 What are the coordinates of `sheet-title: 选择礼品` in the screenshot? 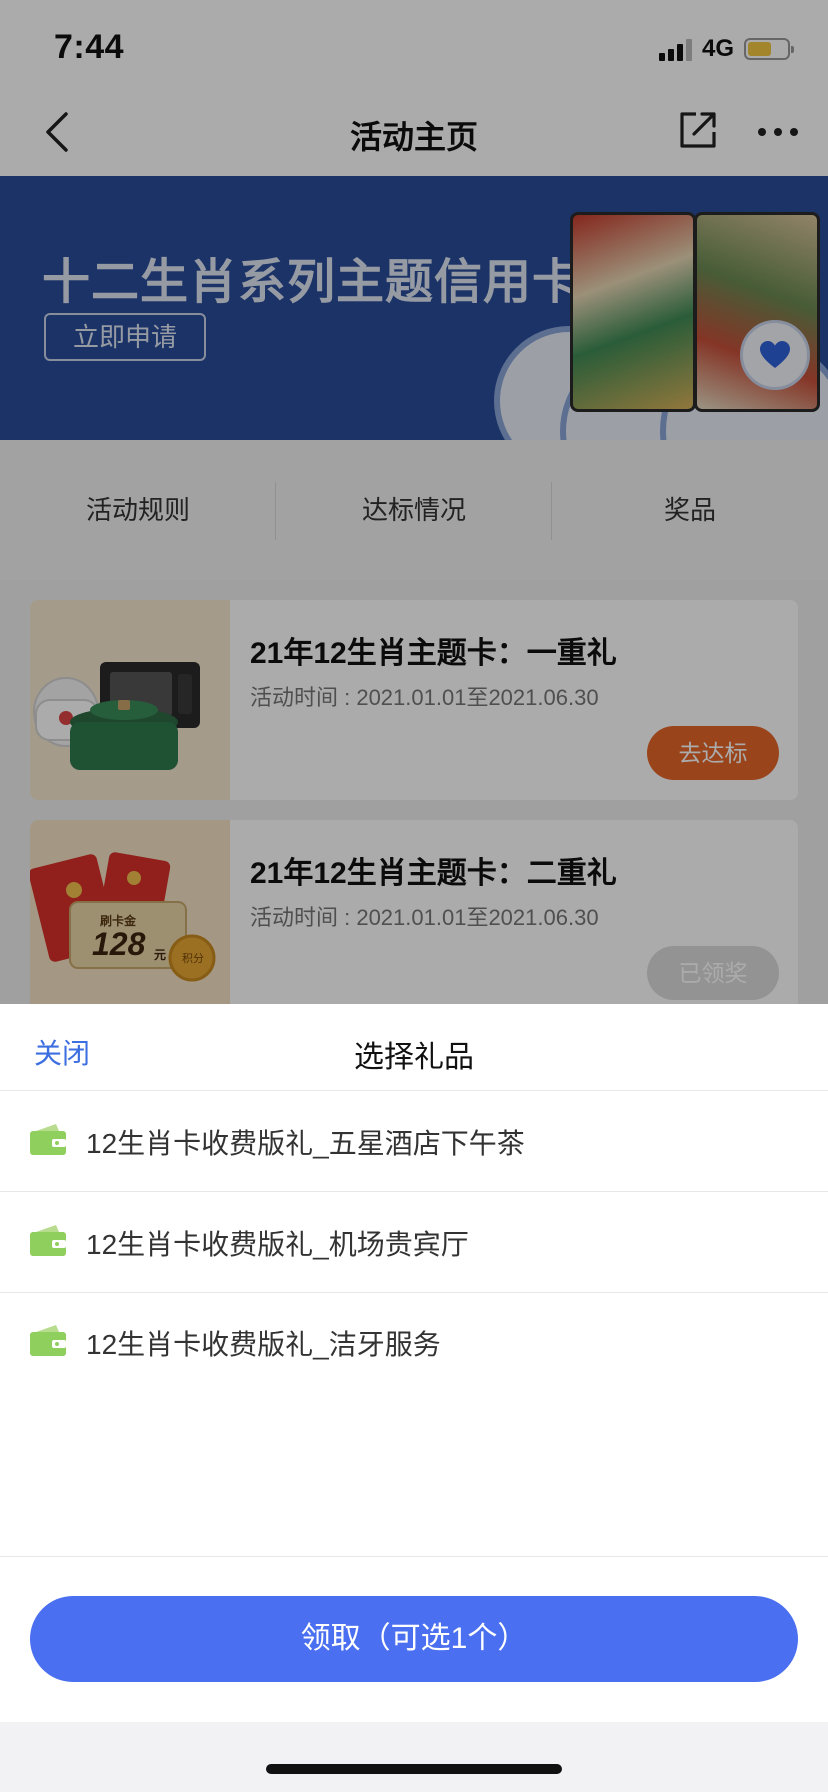 It's located at (414, 1057).